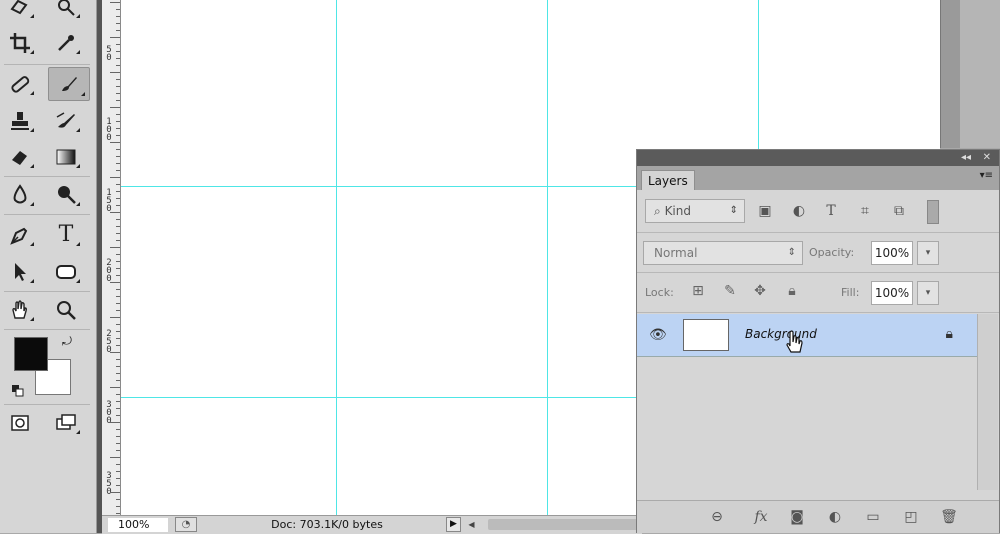 Image resolution: width=1000 pixels, height=534 pixels. What do you see at coordinates (66, 195) in the screenshot?
I see `dodge-tool-icon` at bounding box center [66, 195].